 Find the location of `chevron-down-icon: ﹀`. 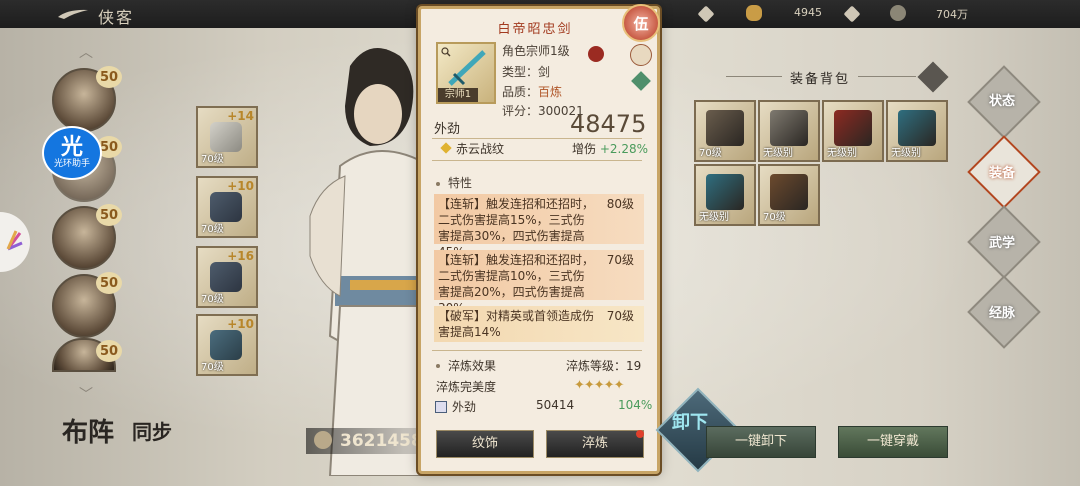

chevron-down-icon: ﹀ is located at coordinates (86, 393).